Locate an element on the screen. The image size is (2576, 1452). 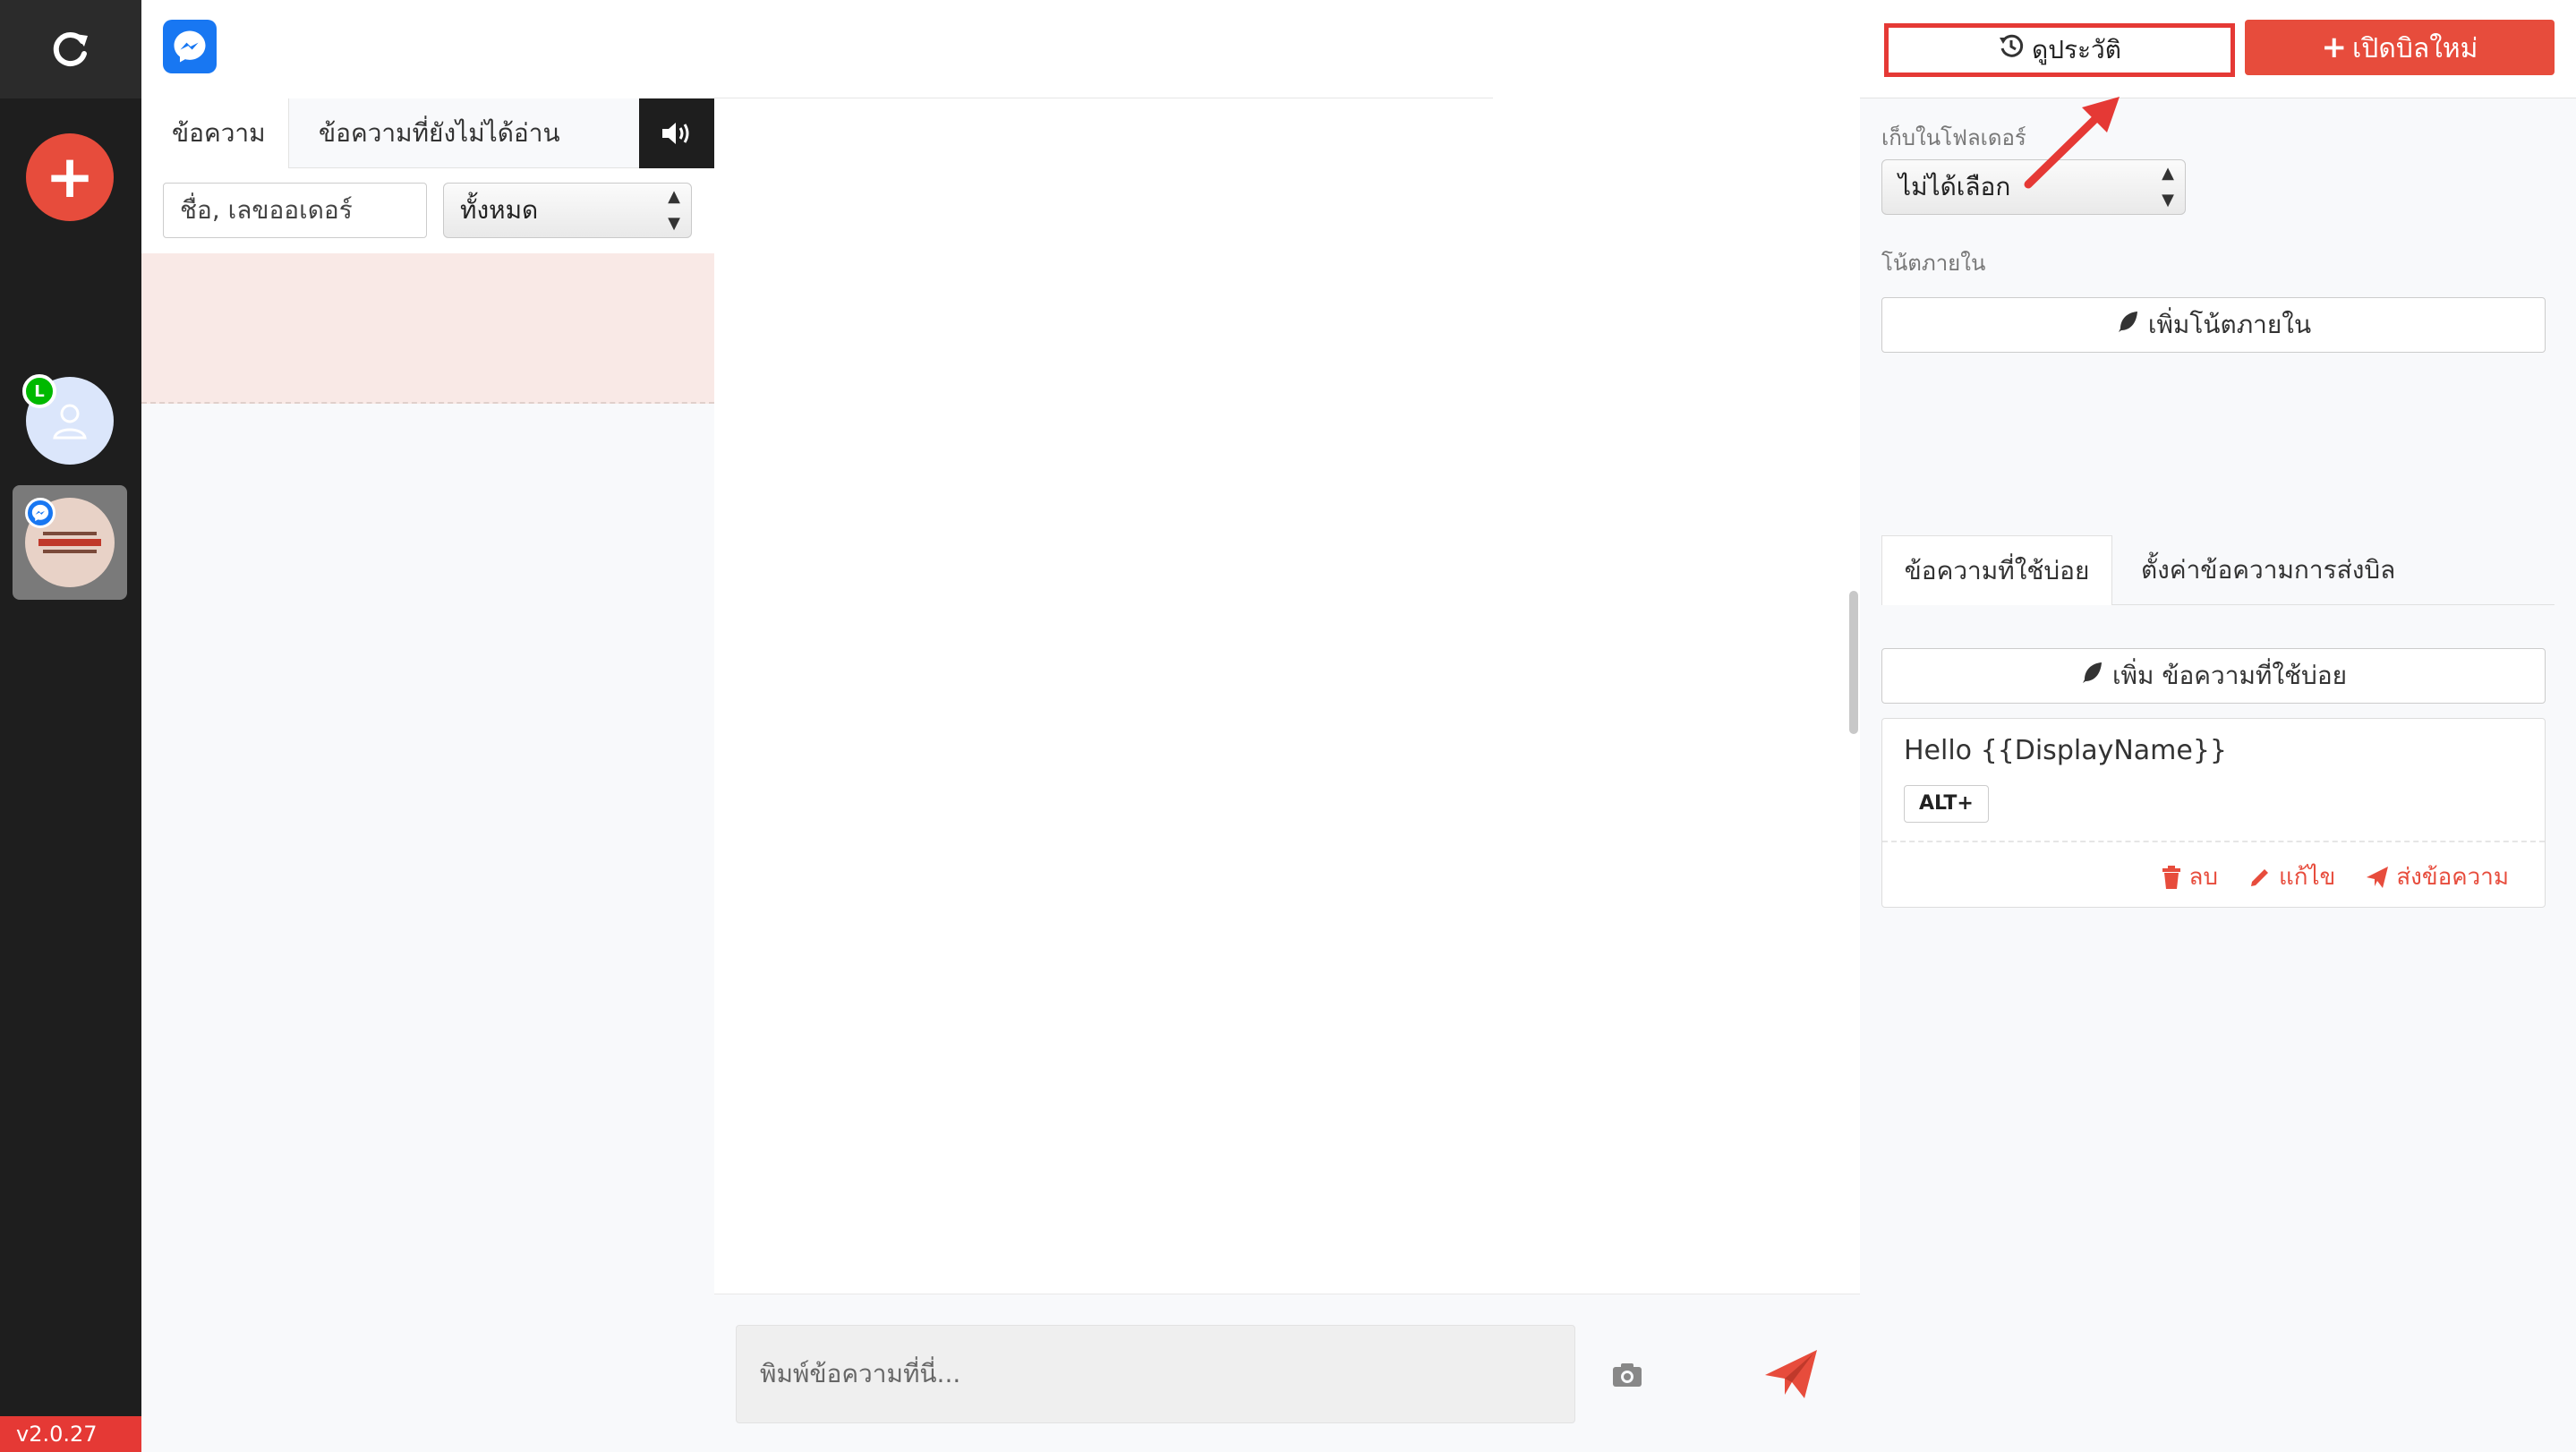
edit-message-button: แก้ไข is located at coordinates (2291, 876).